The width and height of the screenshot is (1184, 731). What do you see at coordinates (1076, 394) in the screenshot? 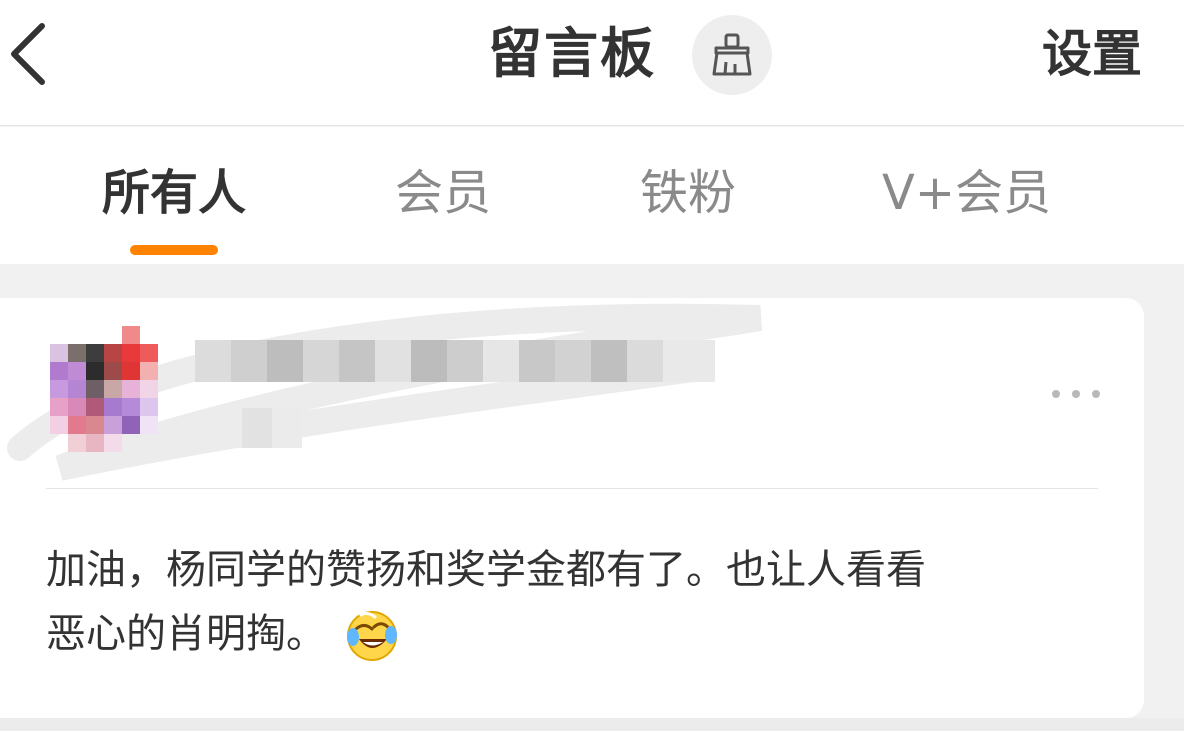
I see `more-options-button` at bounding box center [1076, 394].